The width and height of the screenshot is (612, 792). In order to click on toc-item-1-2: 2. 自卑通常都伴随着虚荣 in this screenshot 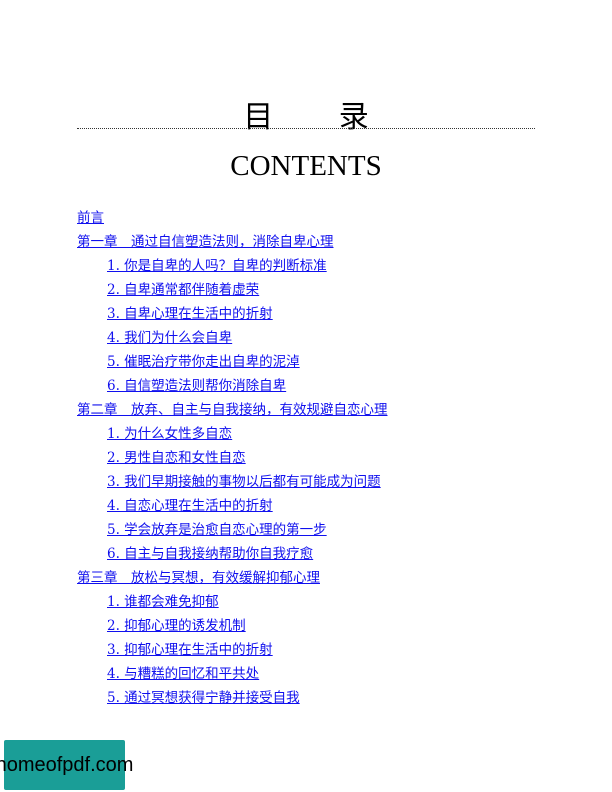, I will do `click(327, 290)`.